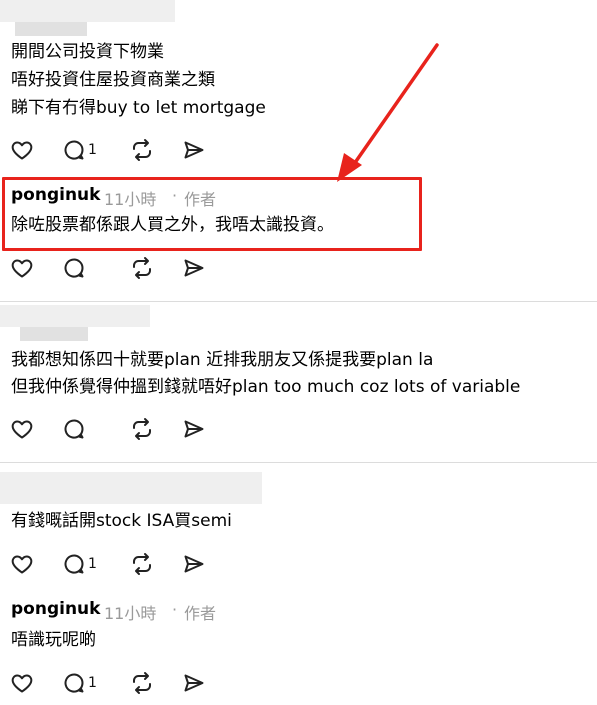 The height and width of the screenshot is (705, 597). I want to click on post-text-line: 有錢嘅話開stock ISA買semi, so click(121, 521).